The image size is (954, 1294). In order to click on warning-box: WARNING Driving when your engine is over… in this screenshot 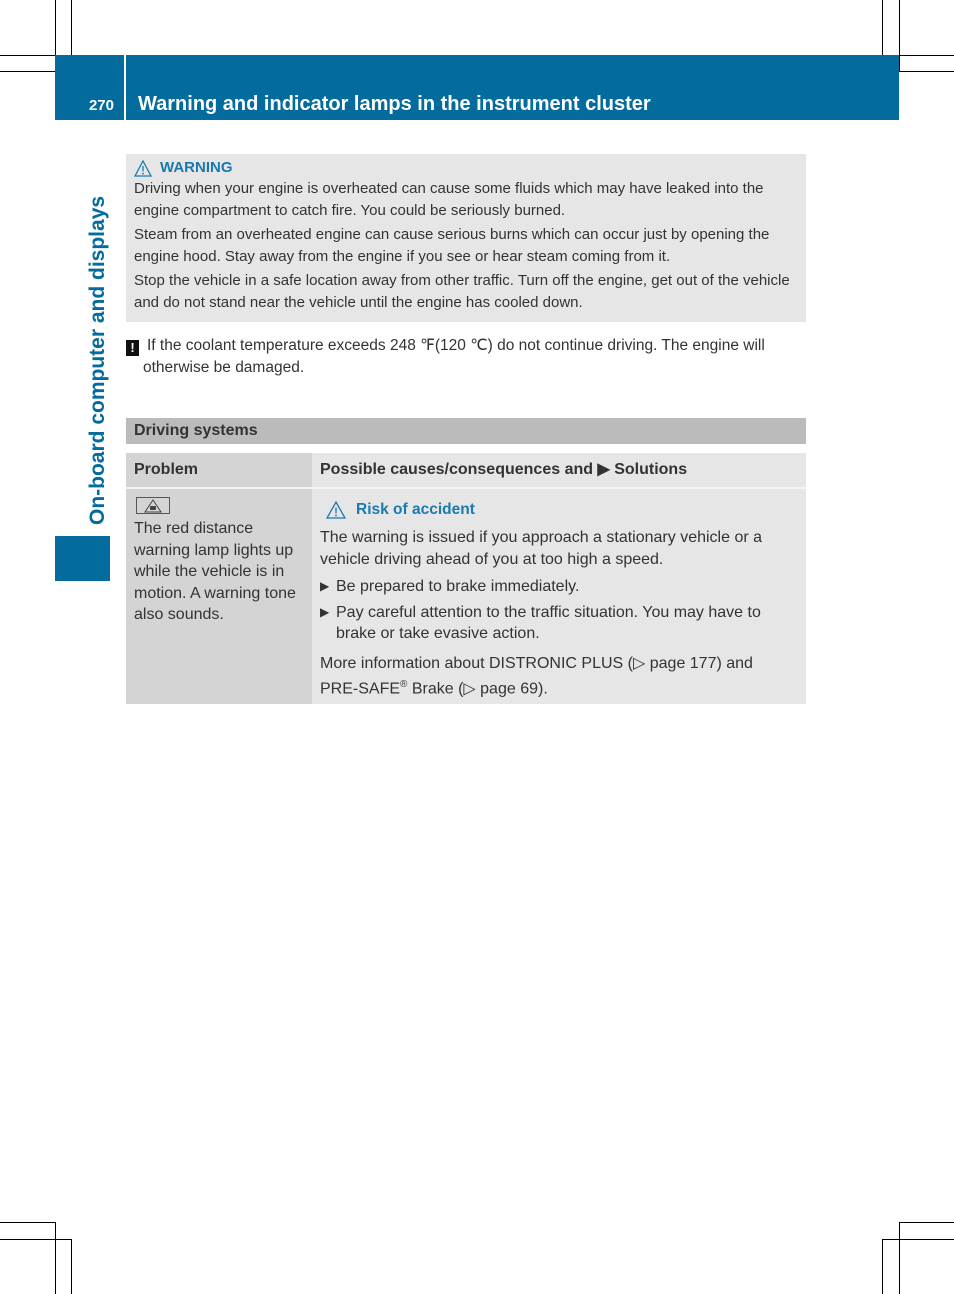, I will do `click(466, 238)`.